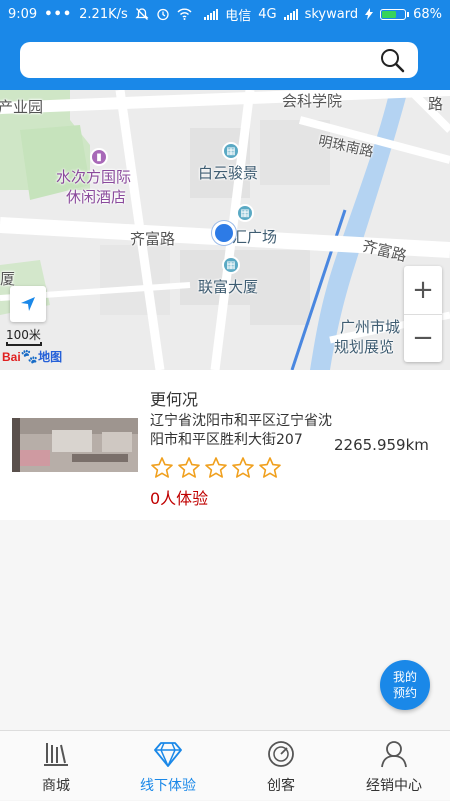 The width and height of the screenshot is (450, 801). Describe the element at coordinates (94, 177) in the screenshot. I see `map-label-hotel-line1: 水次方国际` at that location.